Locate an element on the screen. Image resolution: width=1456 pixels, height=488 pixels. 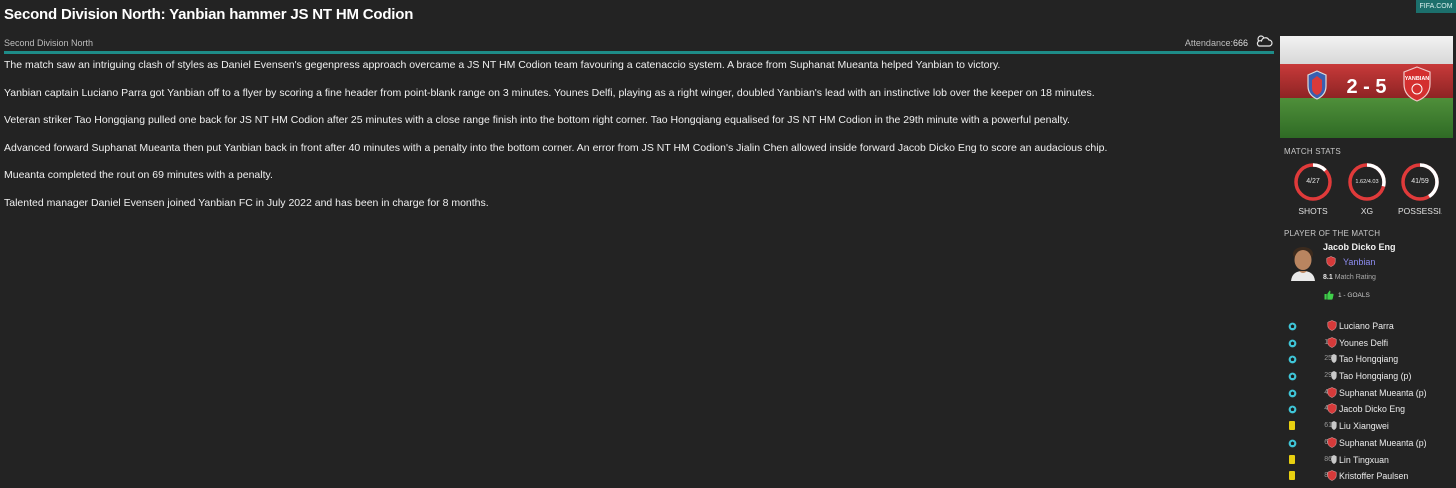
event-row: 69Suphanat Mueanta (p) is located at coordinates (1368, 443).